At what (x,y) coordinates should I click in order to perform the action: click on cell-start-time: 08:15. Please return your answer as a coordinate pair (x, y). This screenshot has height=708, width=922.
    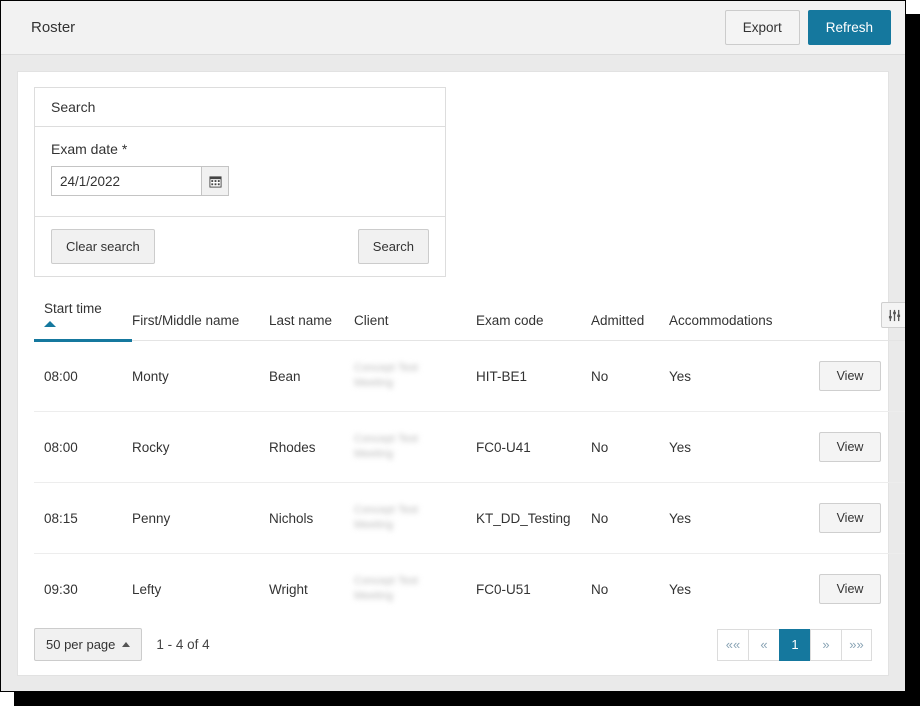
    Looking at the image, I should click on (83, 518).